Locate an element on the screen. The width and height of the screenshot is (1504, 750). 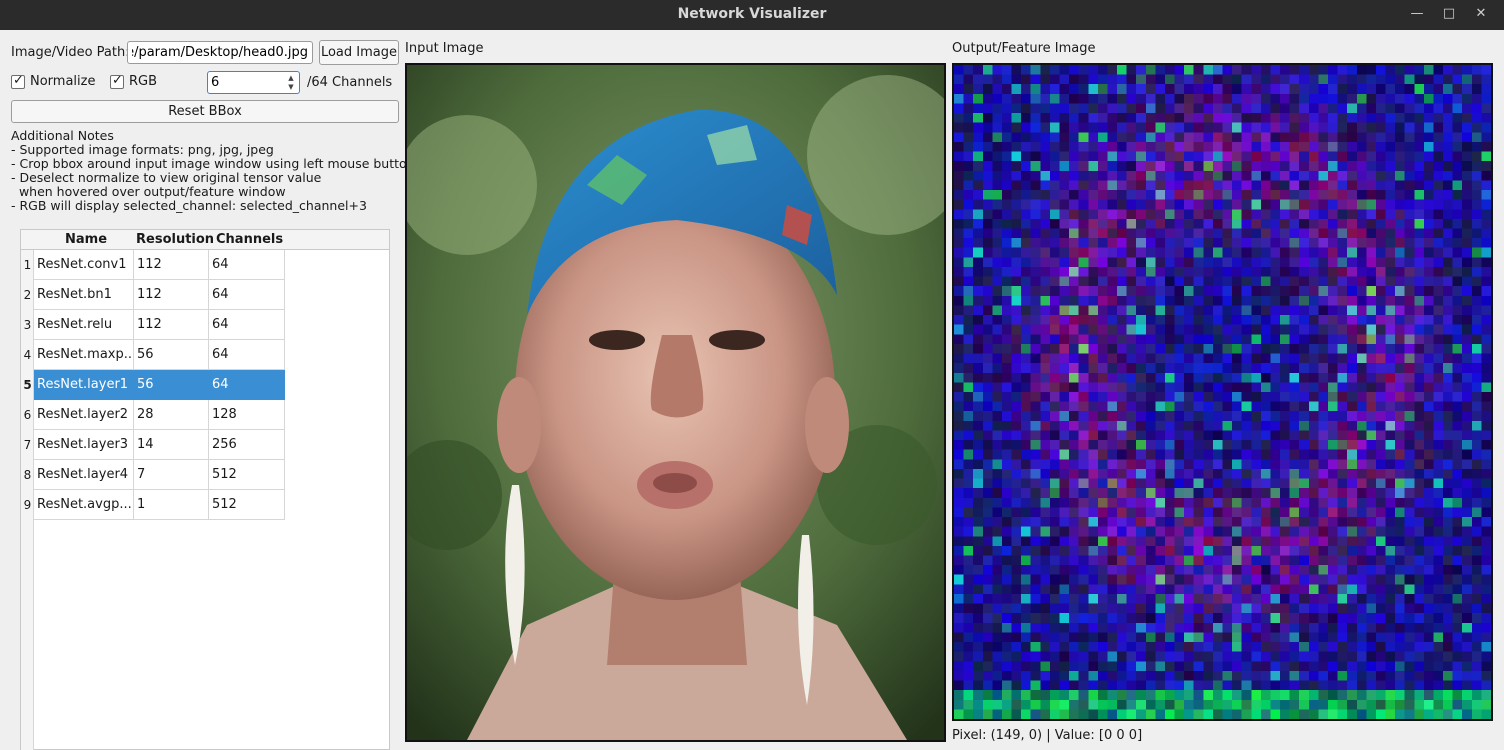
reset-bbox-button: Reset BBox is located at coordinates (205, 111).